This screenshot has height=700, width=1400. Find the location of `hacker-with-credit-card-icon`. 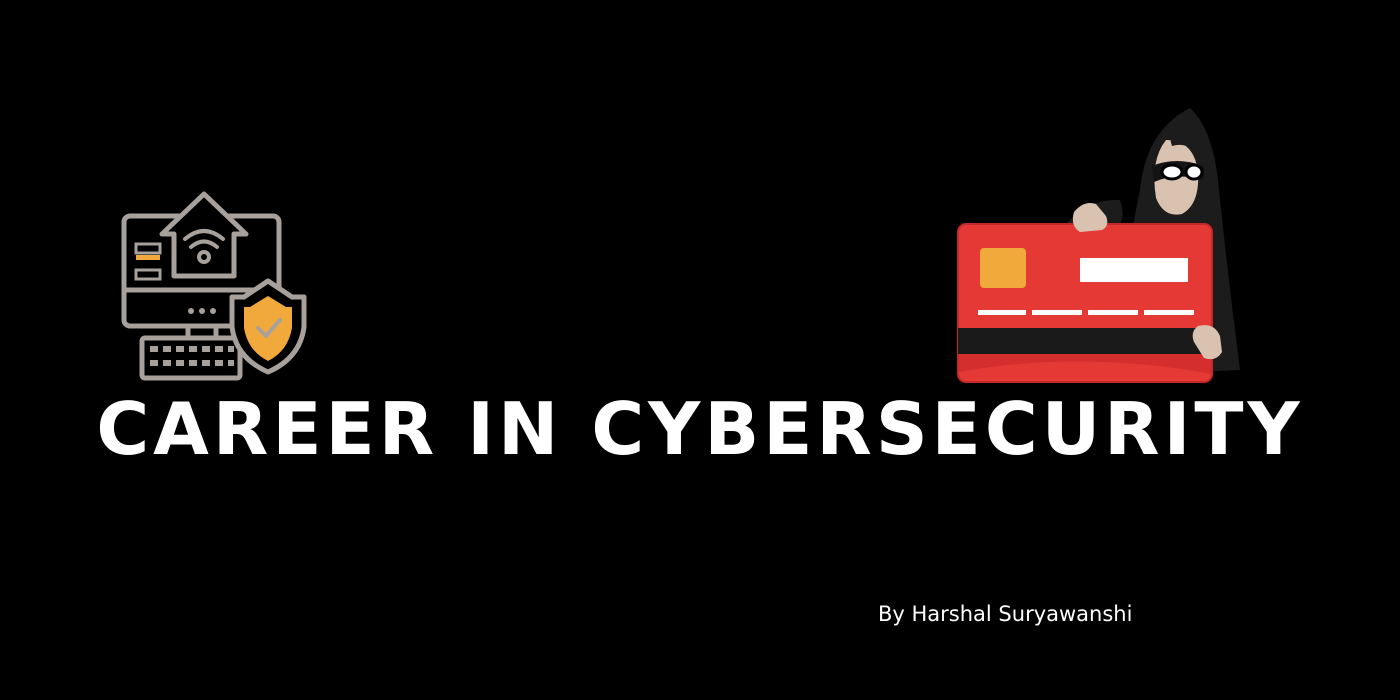

hacker-with-credit-card-icon is located at coordinates (1098, 245).